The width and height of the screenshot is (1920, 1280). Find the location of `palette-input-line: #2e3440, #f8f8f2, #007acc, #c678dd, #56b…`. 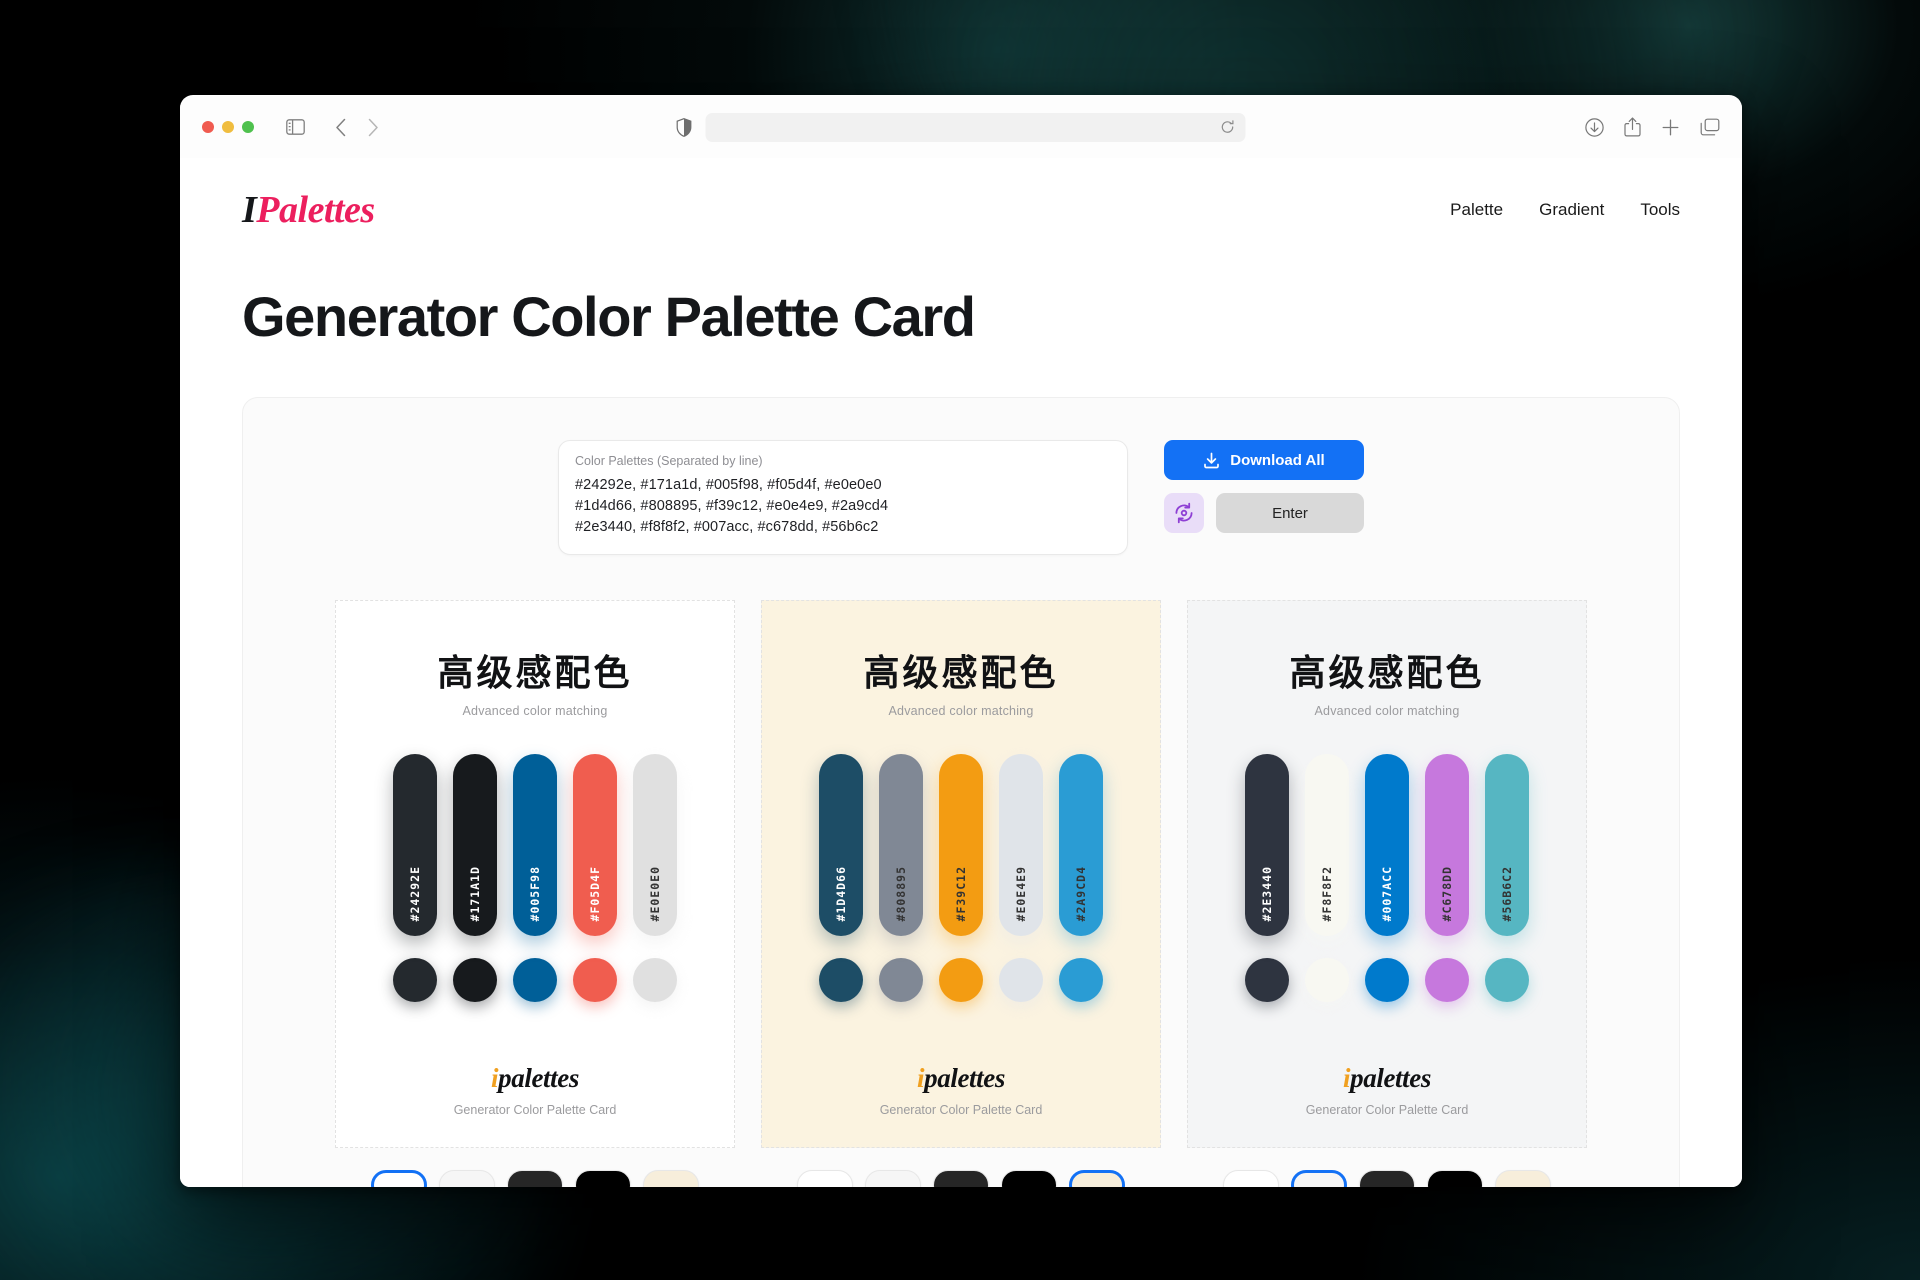

palette-input-line: #2e3440, #f8f8f2, #007acc, #c678dd, #56b… is located at coordinates (727, 527).